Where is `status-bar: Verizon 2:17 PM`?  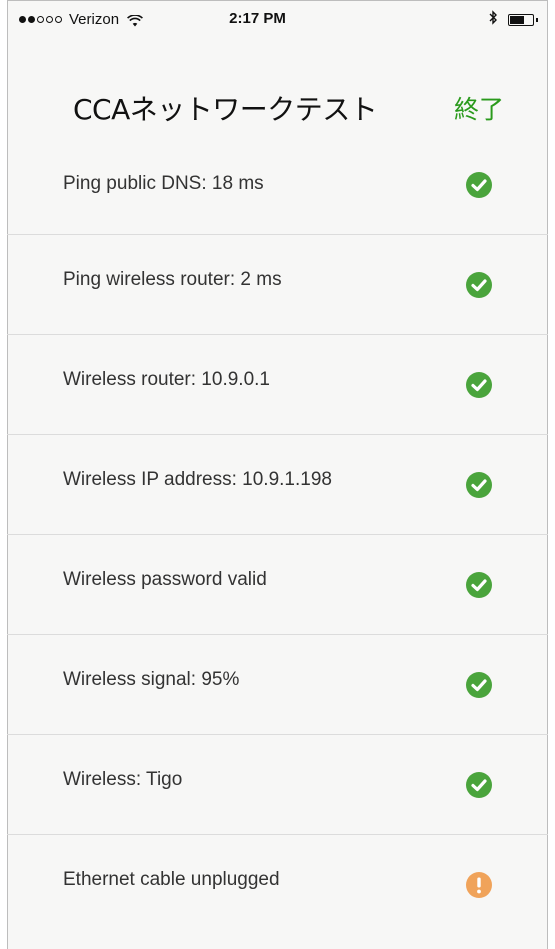 status-bar: Verizon 2:17 PM is located at coordinates (277, 20).